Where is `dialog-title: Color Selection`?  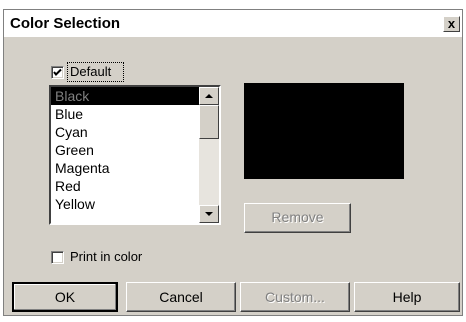 dialog-title: Color Selection is located at coordinates (65, 23).